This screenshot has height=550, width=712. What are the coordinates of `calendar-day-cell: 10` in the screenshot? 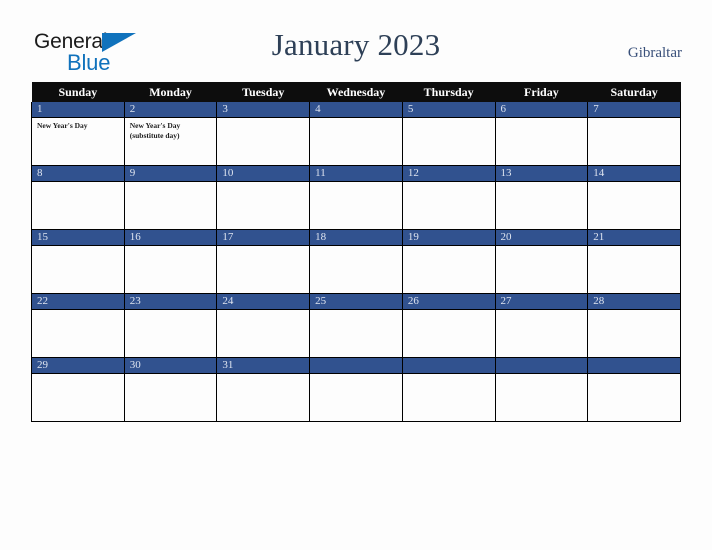 It's located at (263, 197).